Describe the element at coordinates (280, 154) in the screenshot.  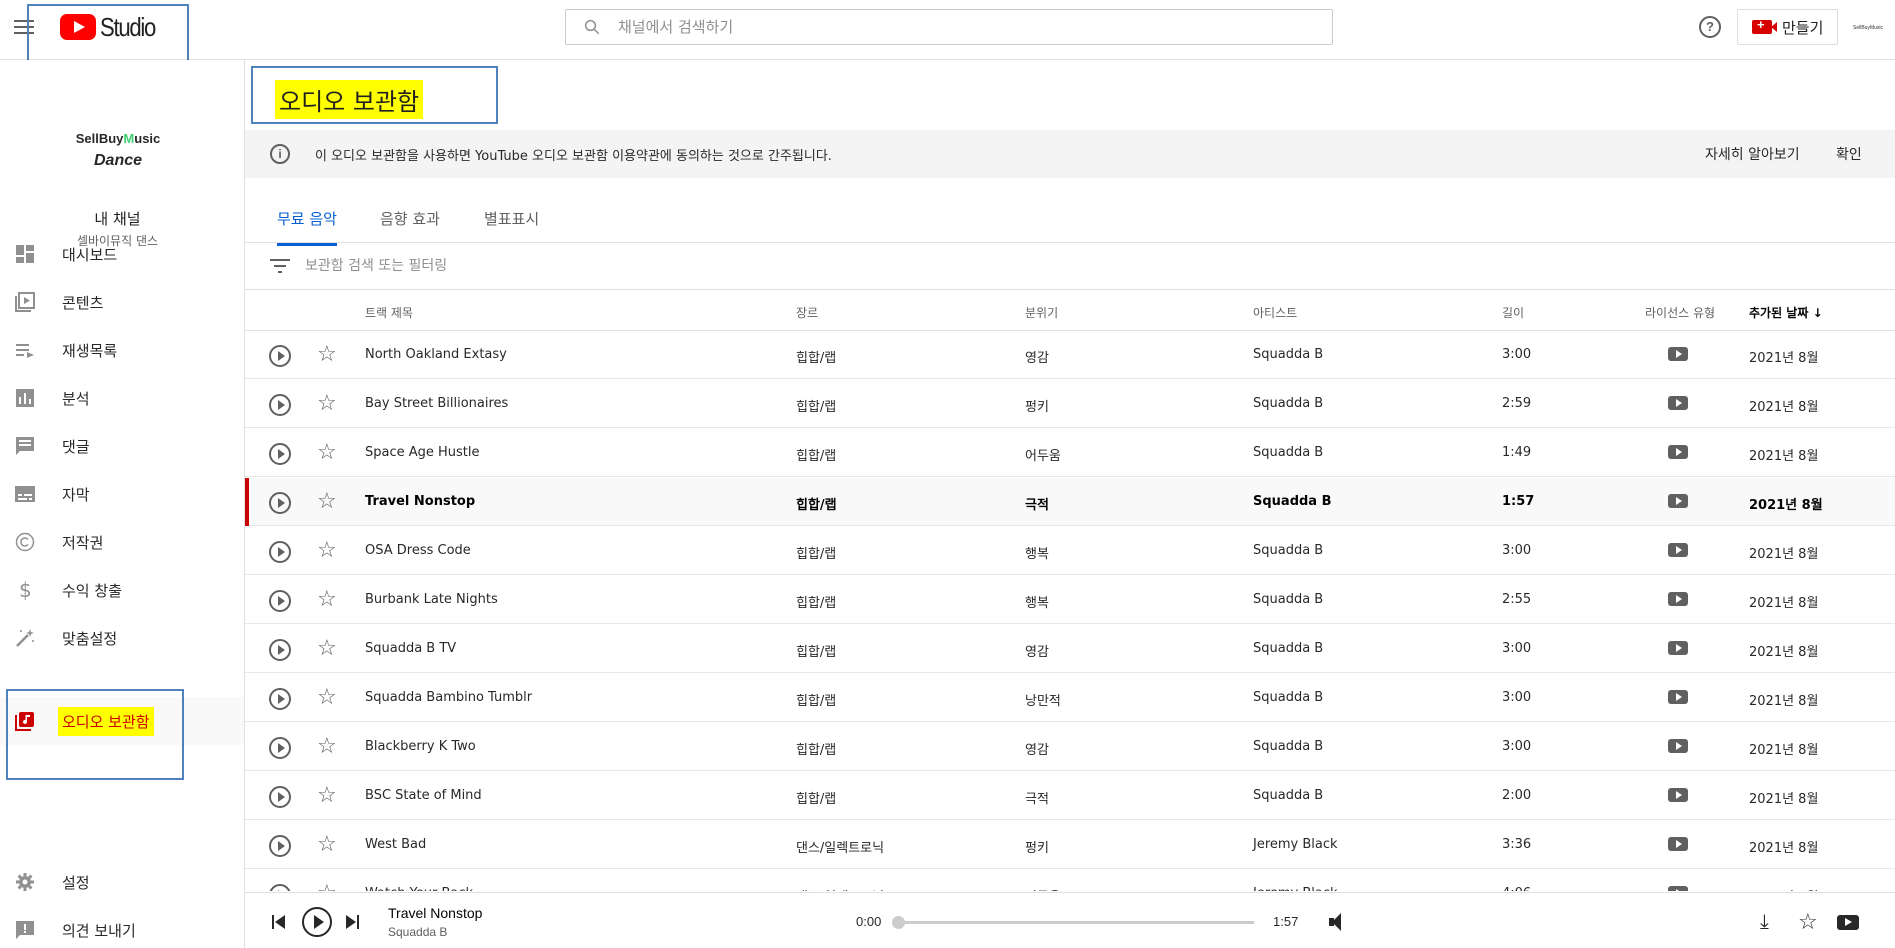
I see `info-icon: i` at that location.